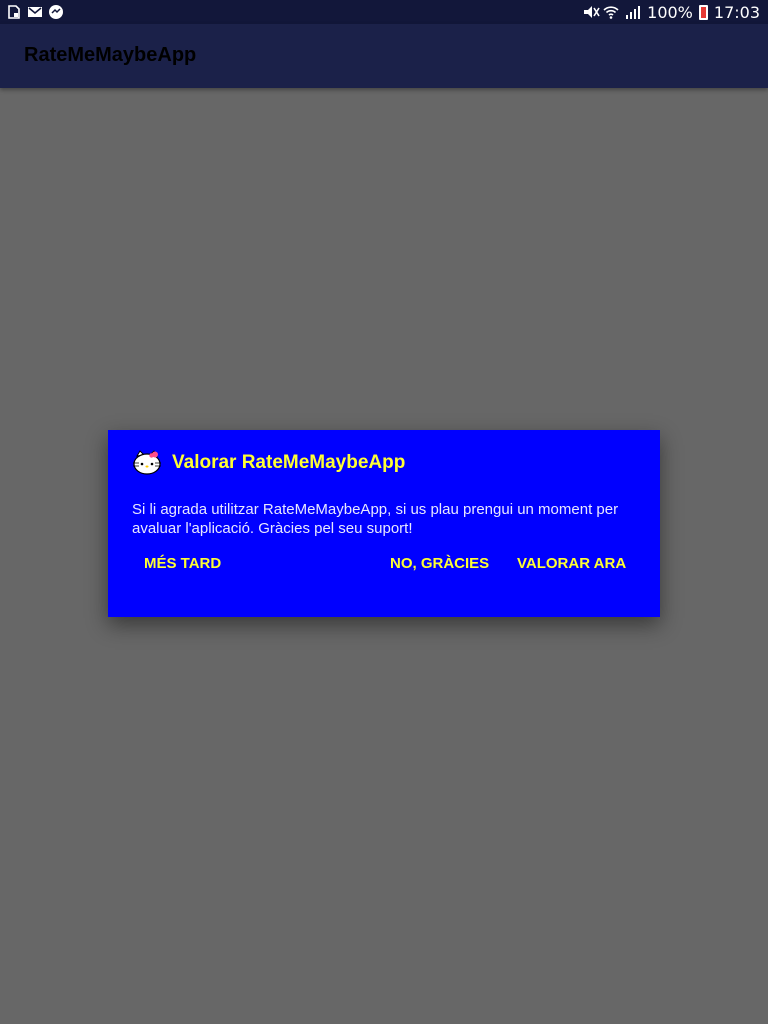 The height and width of the screenshot is (1024, 768). I want to click on wifi-icon, so click(611, 12).